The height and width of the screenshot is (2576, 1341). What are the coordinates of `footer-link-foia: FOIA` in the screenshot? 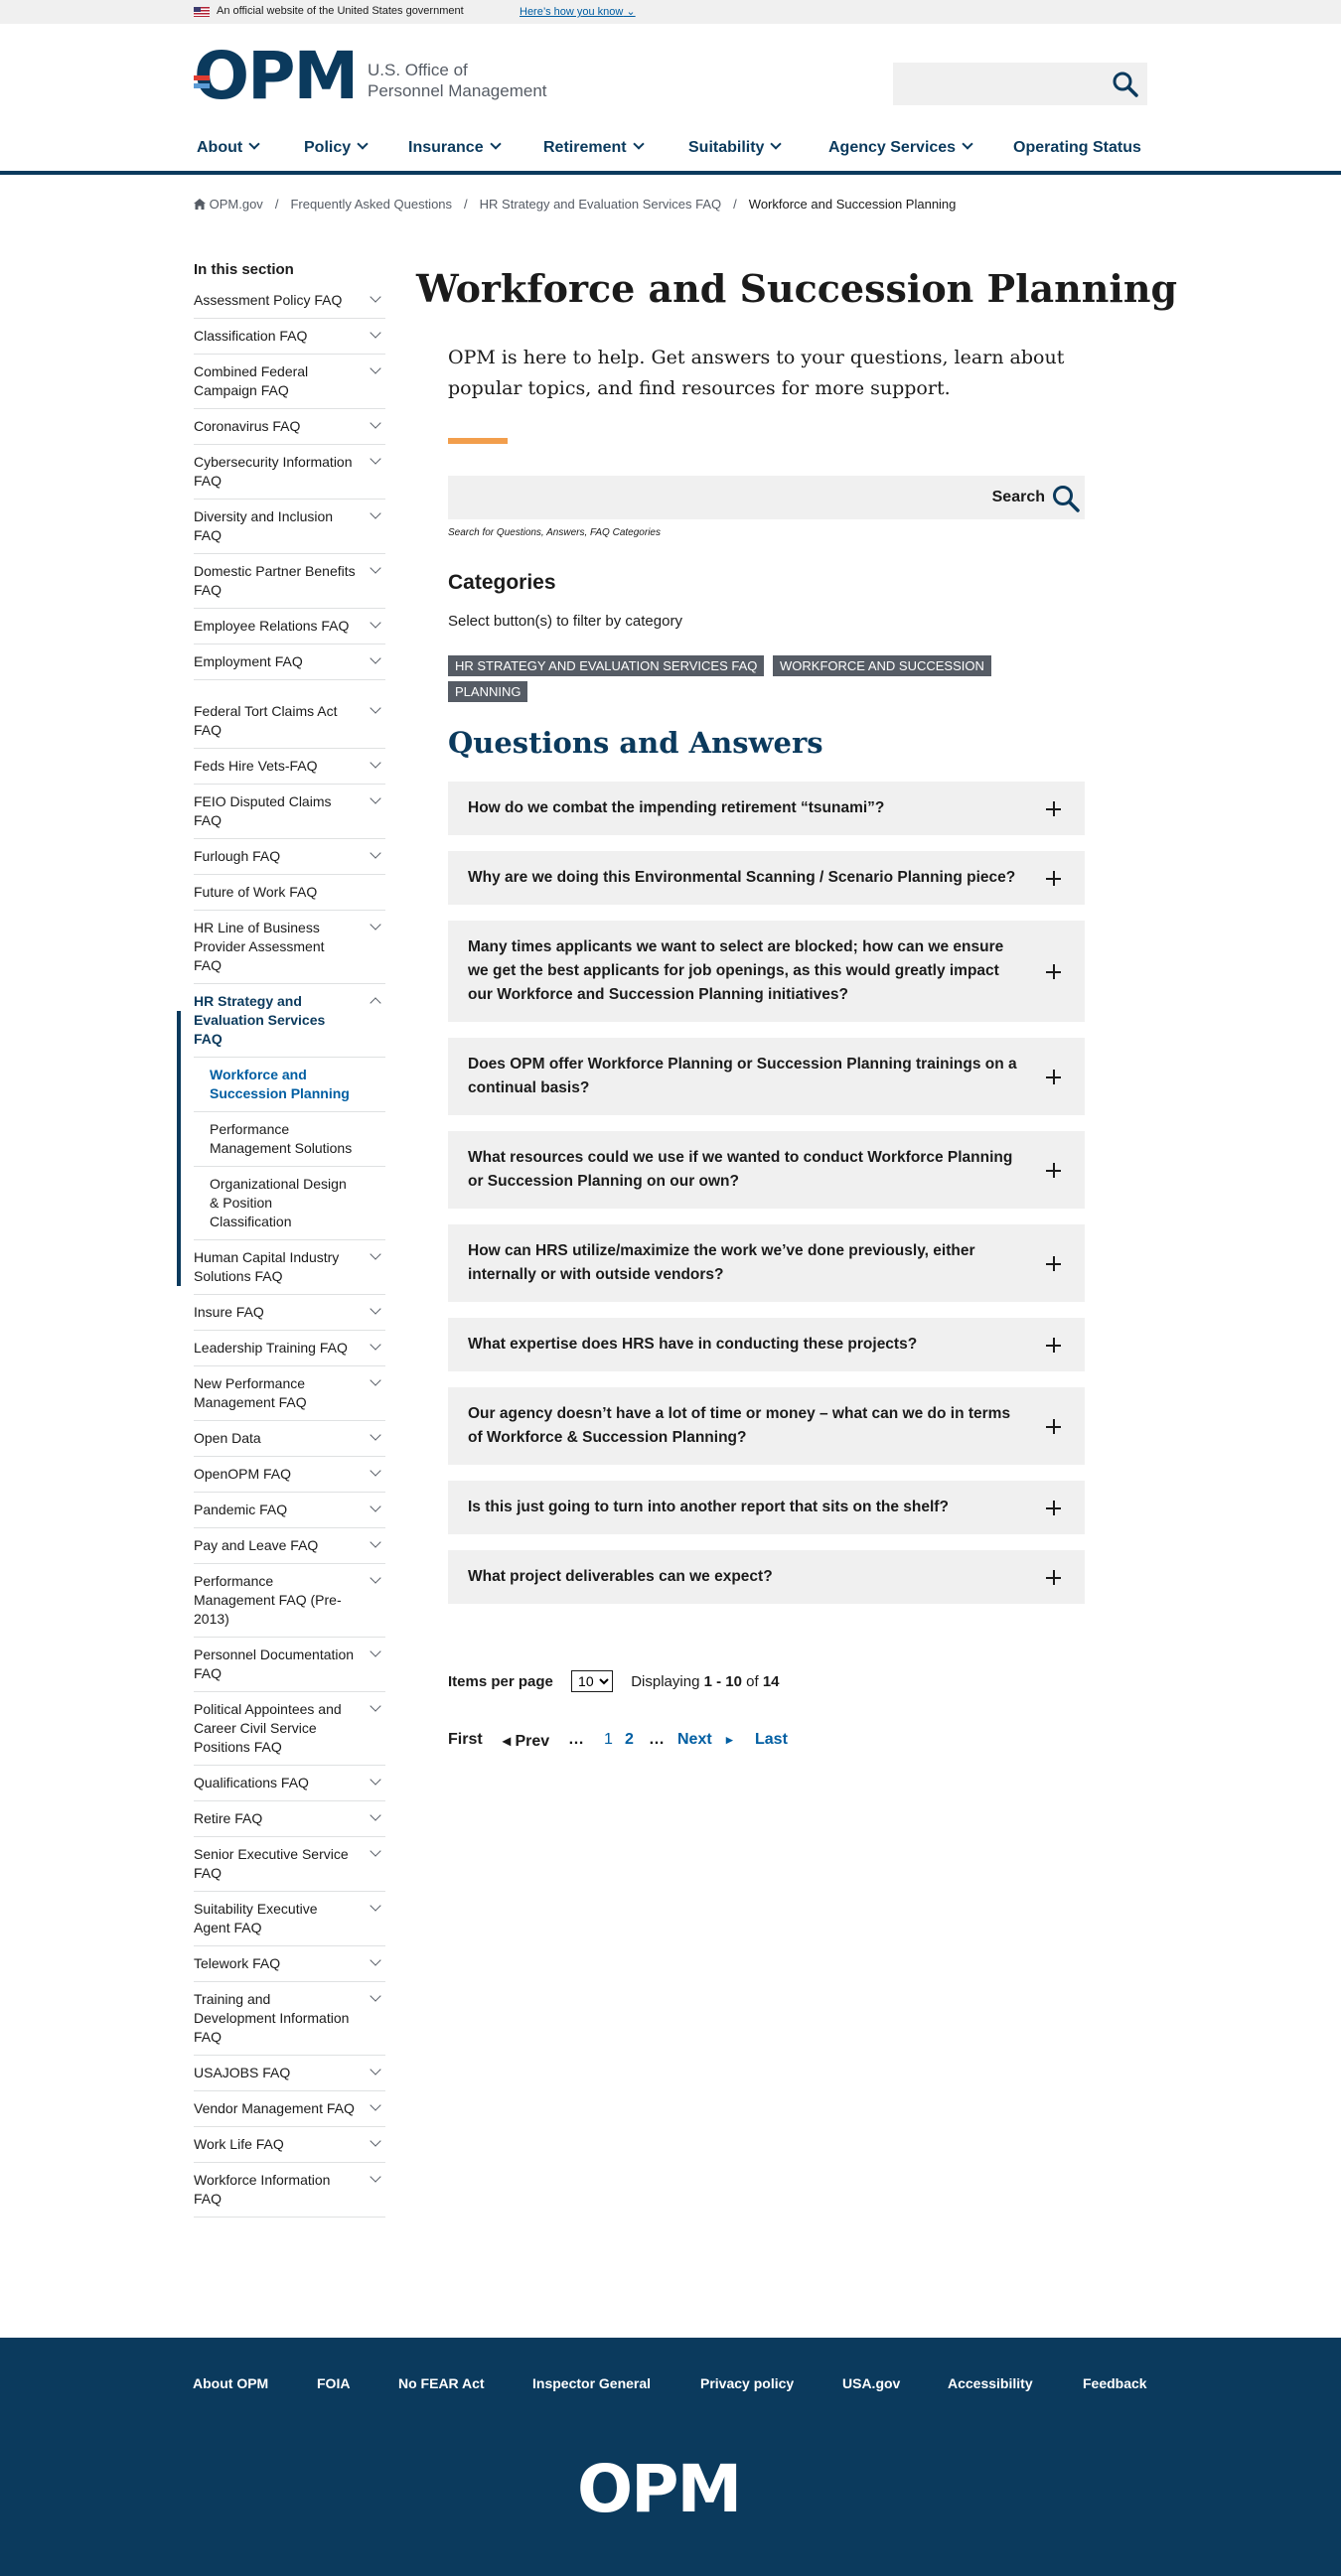 It's located at (334, 2383).